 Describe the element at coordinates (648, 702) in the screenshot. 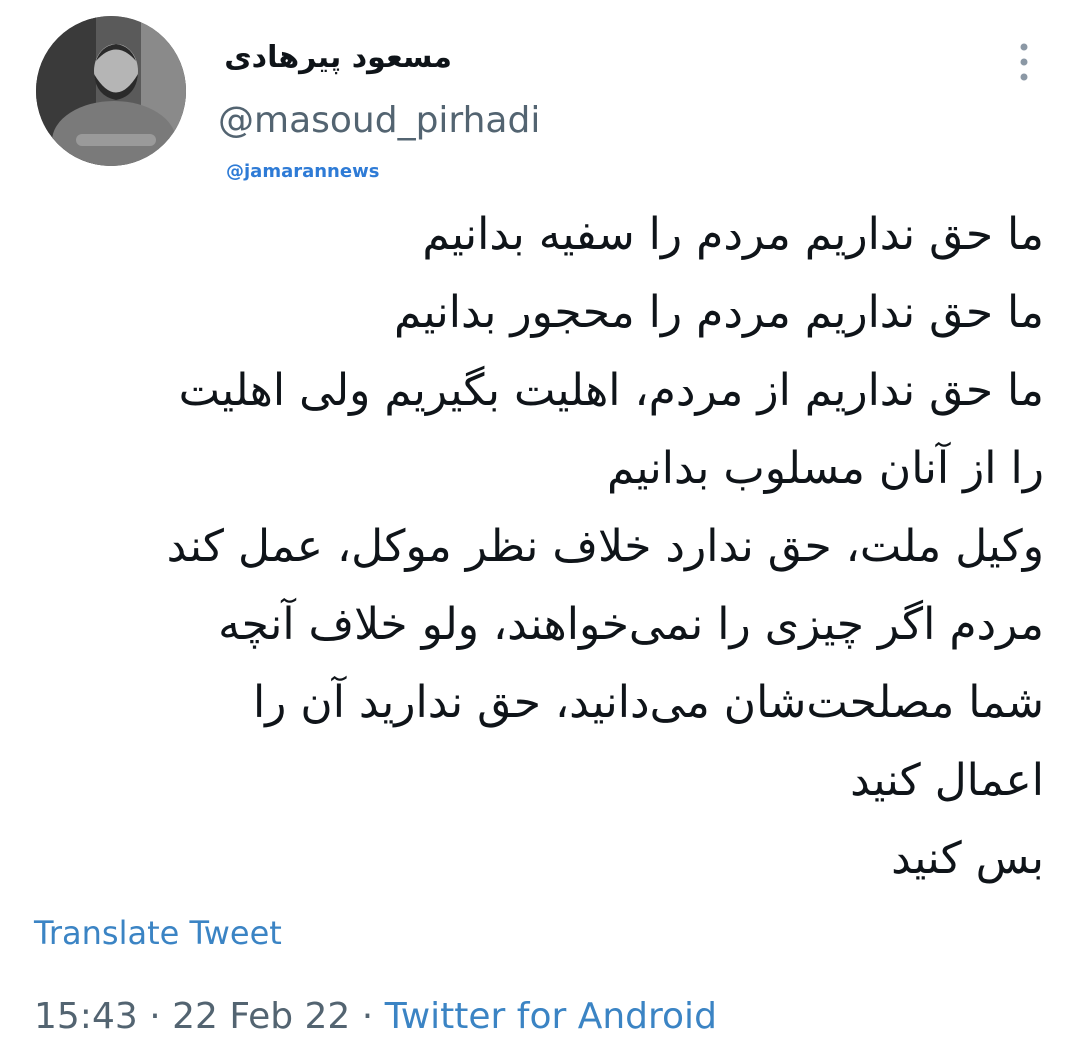

I see `tweet-line: شما مصلحت‌شان می‌دانید، حق ندارید آن را` at that location.